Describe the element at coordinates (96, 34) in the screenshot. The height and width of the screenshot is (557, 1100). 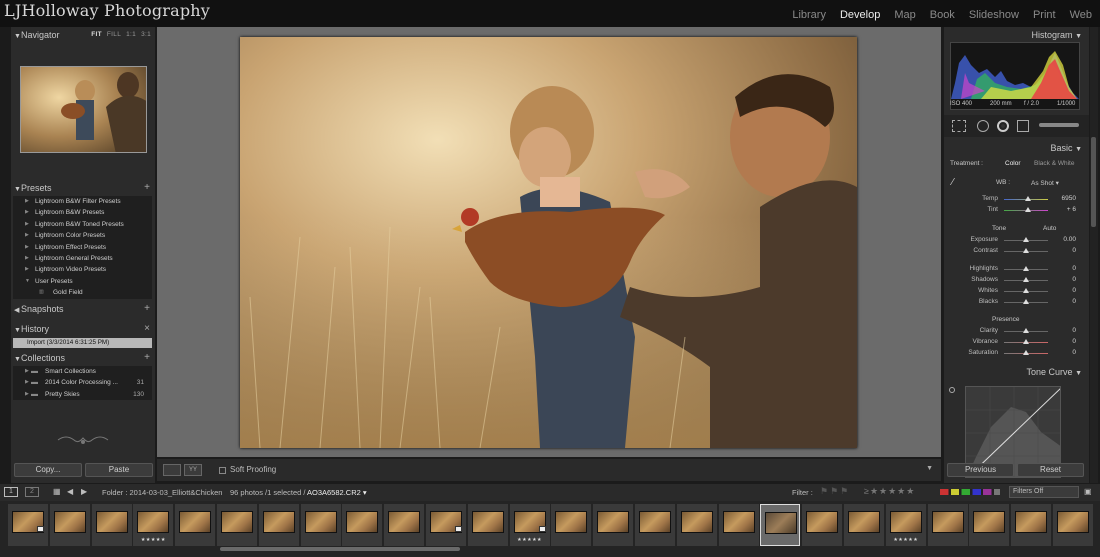
I see `zoom-option-fit: FIT` at that location.